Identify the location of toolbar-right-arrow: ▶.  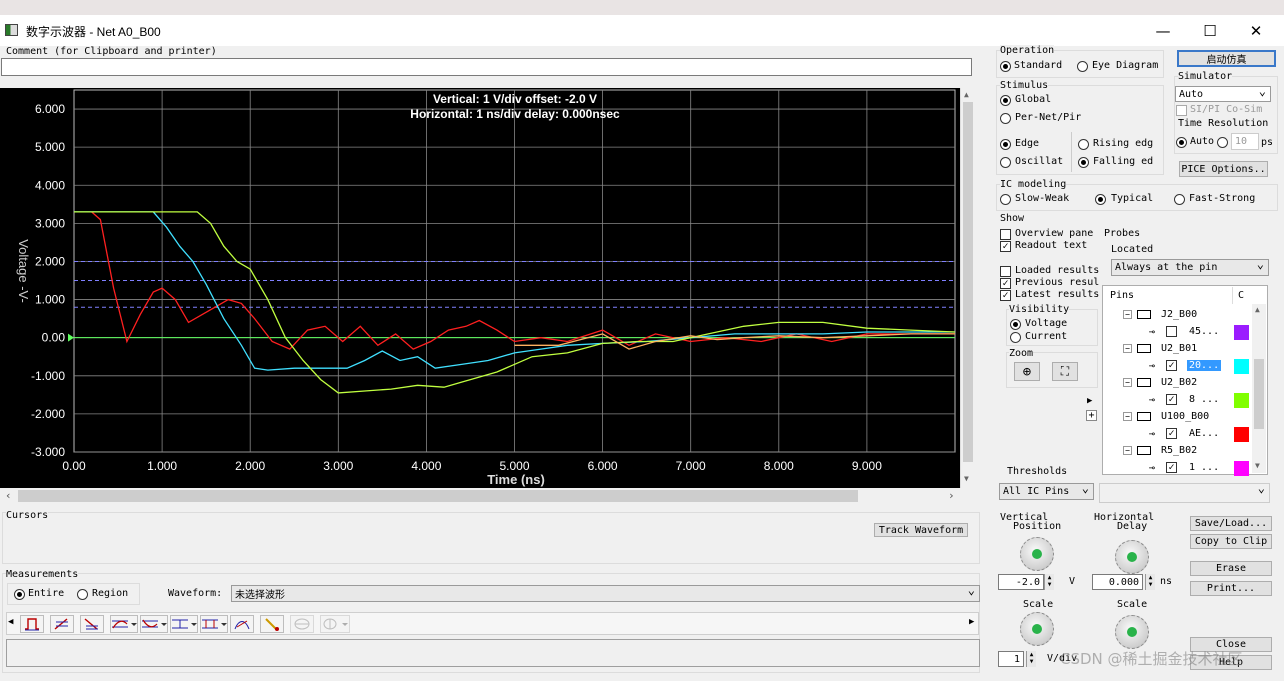
(971, 622).